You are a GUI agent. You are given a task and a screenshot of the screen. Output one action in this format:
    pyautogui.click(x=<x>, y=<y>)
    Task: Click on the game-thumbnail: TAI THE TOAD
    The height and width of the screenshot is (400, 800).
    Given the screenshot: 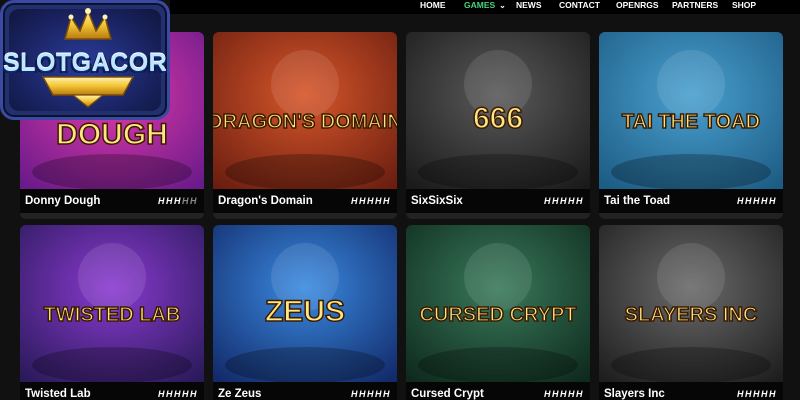 What is the action you would take?
    pyautogui.click(x=691, y=113)
    